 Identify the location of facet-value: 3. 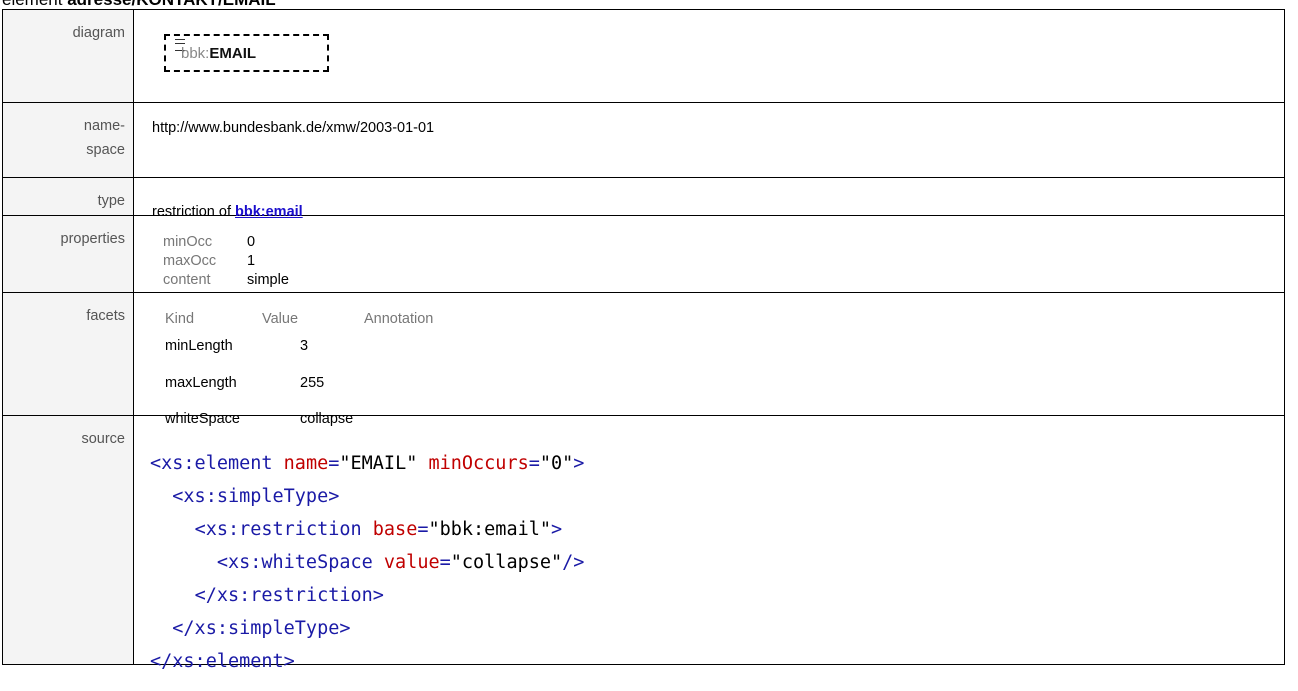
(304, 346).